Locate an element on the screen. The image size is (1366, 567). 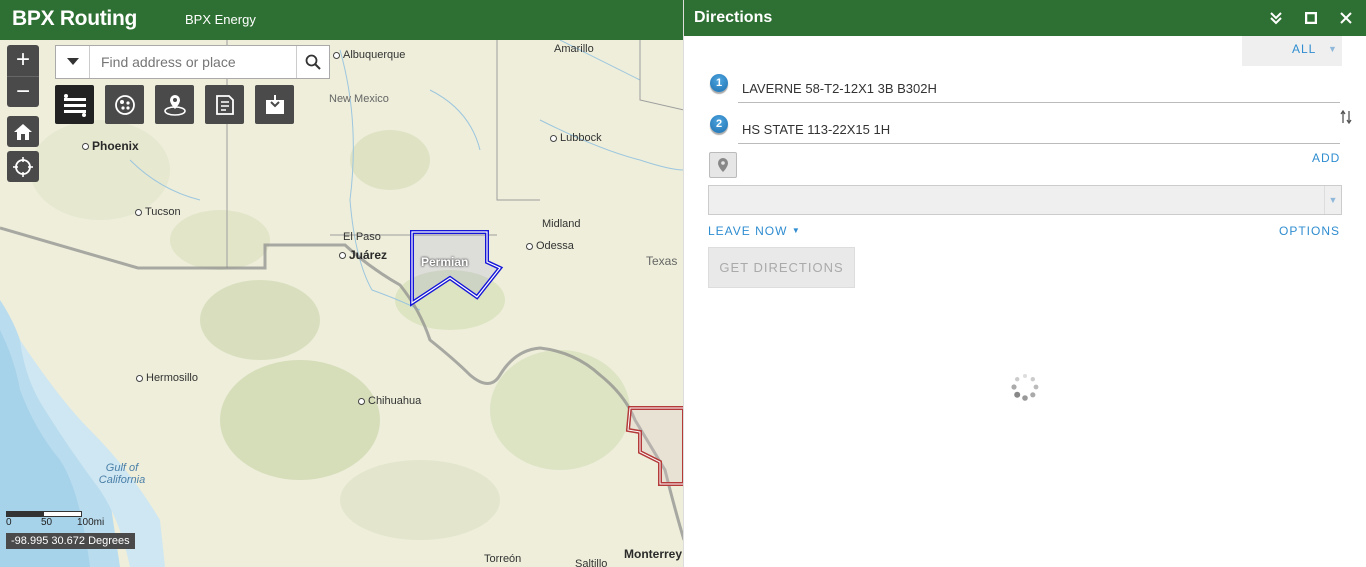
layer-list-icon is located at coordinates (224, 104).